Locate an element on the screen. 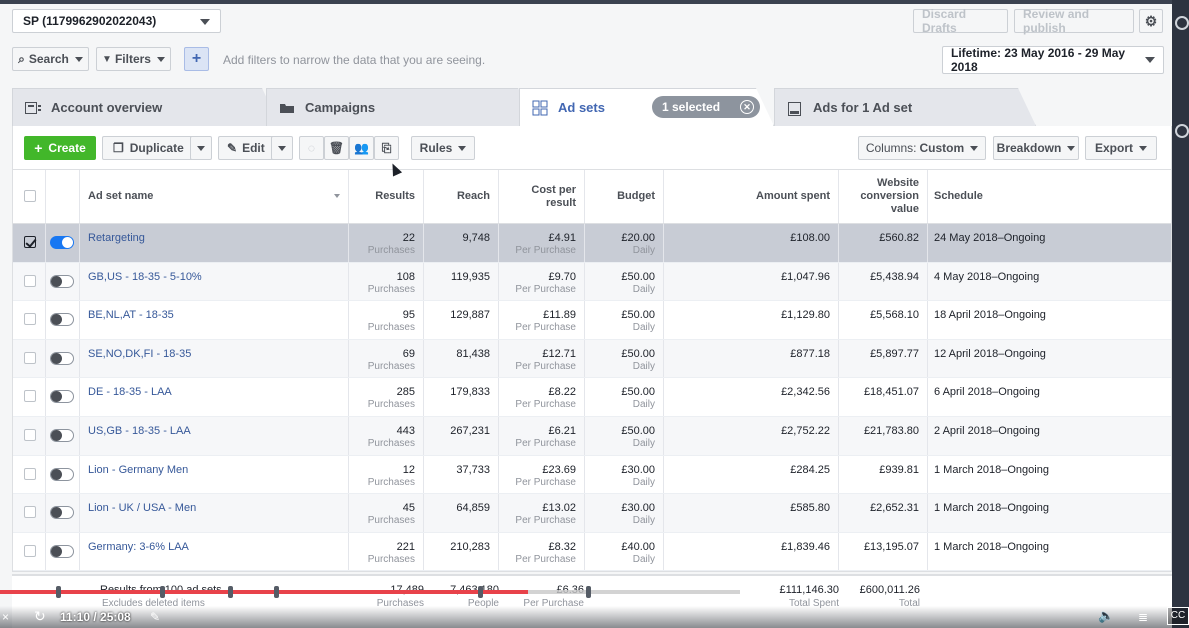 This screenshot has height=628, width=1189. header-cost-per-result: Cost per result is located at coordinates (542, 196).